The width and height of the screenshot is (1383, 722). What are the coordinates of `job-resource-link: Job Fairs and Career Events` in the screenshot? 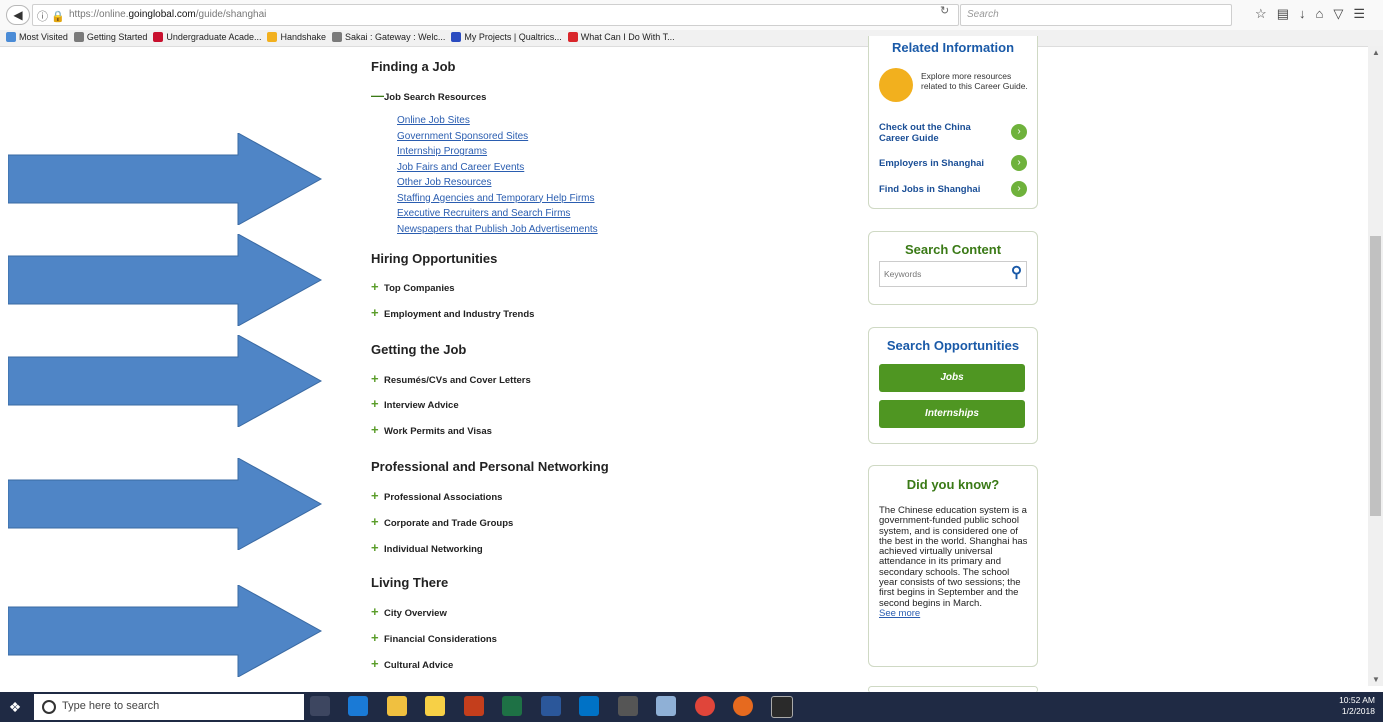 It's located at (460, 167).